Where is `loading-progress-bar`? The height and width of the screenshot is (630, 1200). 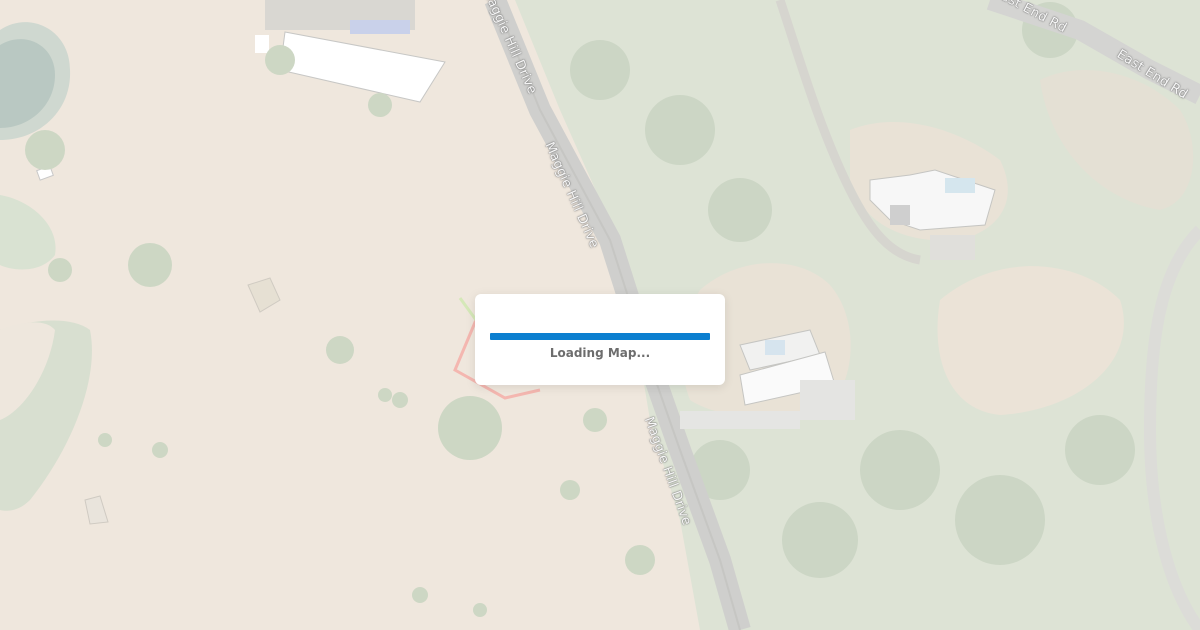 loading-progress-bar is located at coordinates (600, 336).